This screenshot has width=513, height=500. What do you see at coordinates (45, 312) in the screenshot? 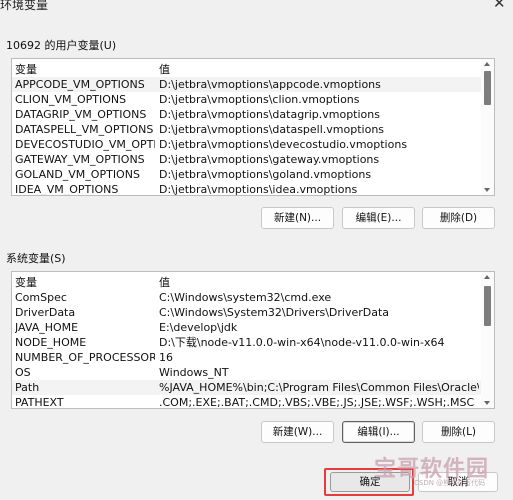
I see `row-variable: DriverData` at bounding box center [45, 312].